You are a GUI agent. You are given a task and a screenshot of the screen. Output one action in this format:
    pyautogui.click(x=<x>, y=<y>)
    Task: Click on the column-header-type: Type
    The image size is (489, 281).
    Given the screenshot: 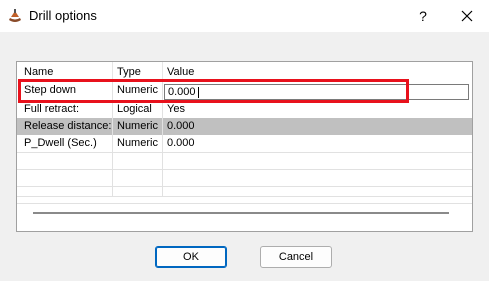 What is the action you would take?
    pyautogui.click(x=129, y=72)
    